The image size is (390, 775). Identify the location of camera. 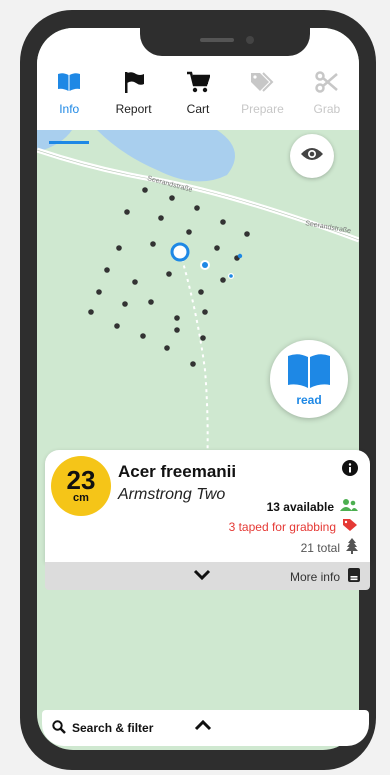
(250, 40).